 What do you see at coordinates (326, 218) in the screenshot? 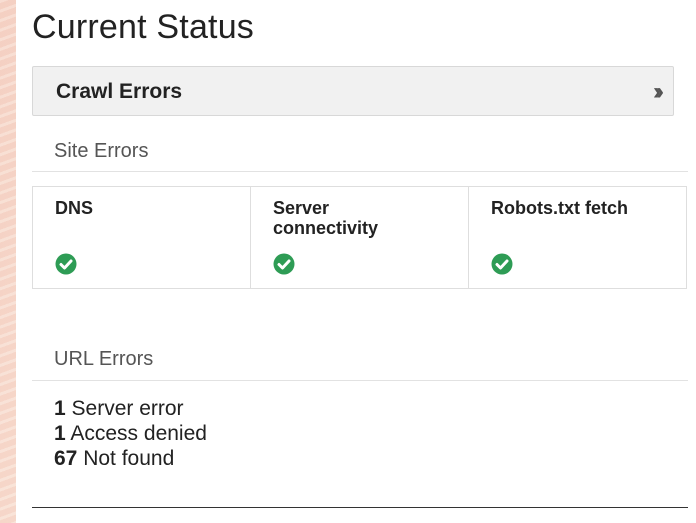
I see `site-error-label: Server connectivity` at bounding box center [326, 218].